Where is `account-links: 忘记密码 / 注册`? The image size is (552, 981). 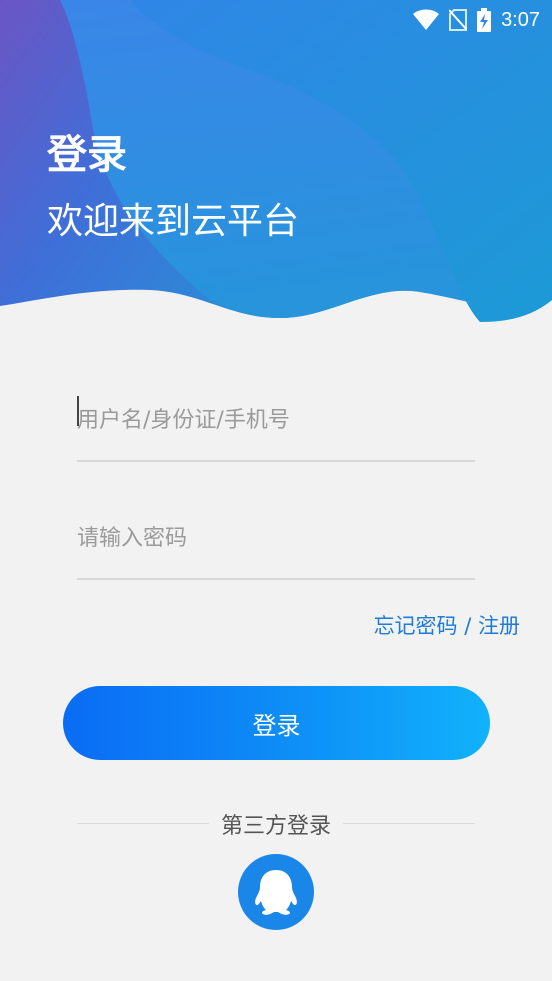 account-links: 忘记密码 / 注册 is located at coordinates (447, 625).